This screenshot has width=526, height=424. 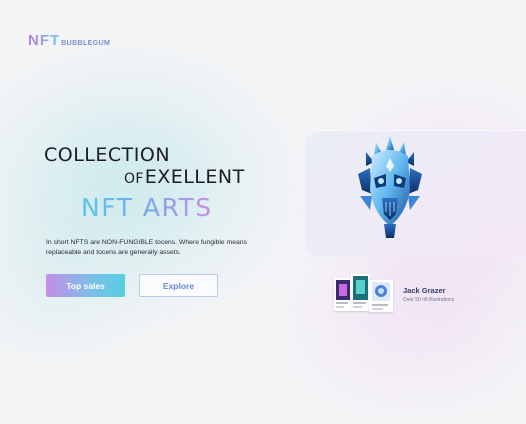 I want to click on robot-head-illustration-icon, so click(x=390, y=187).